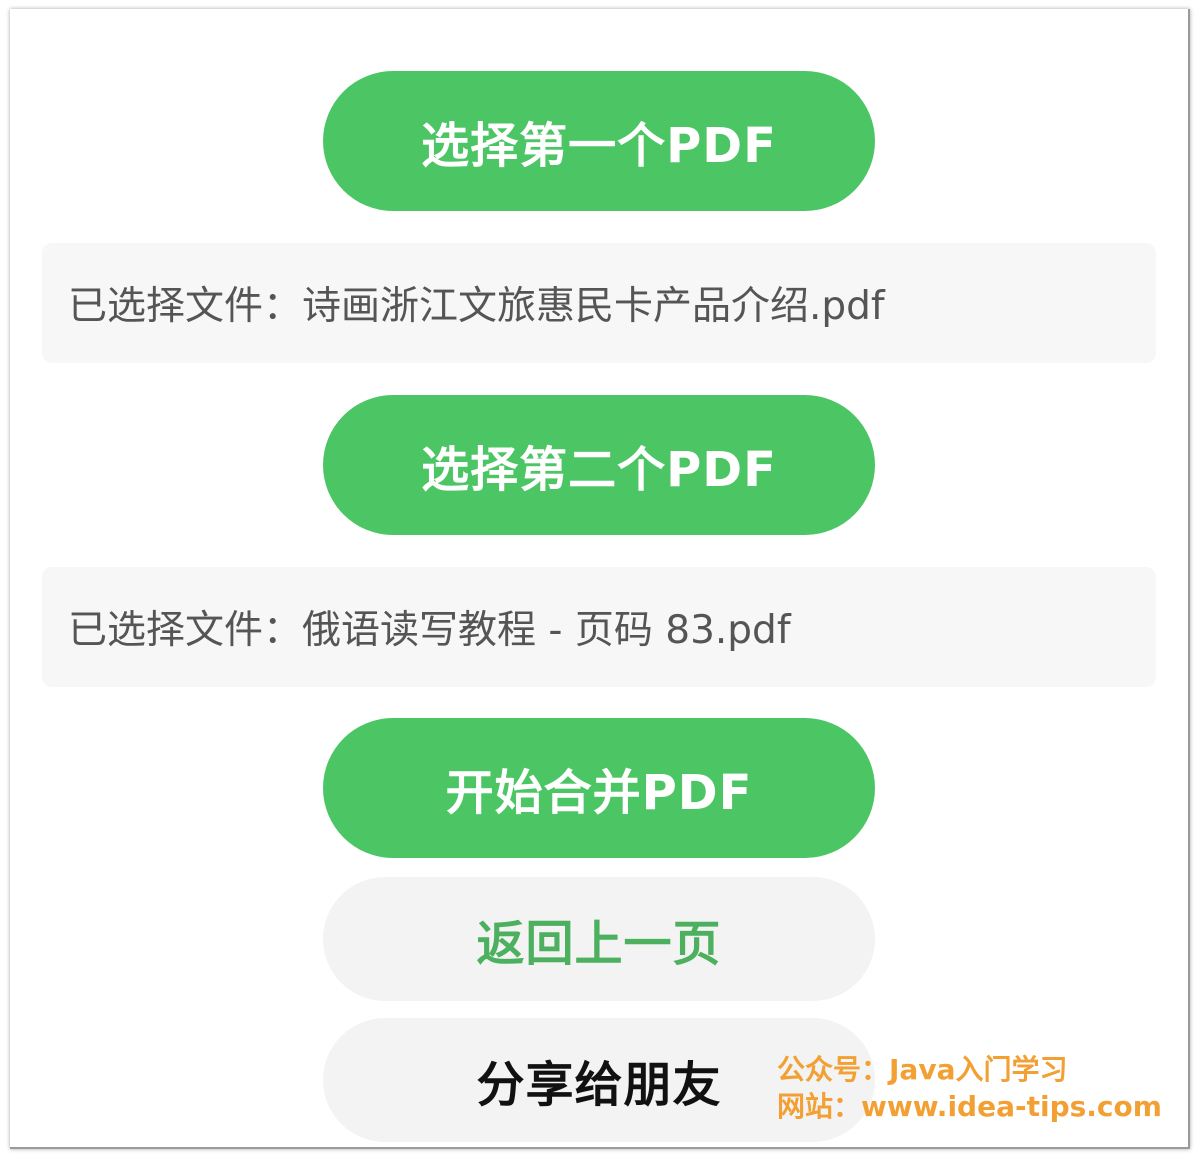 The height and width of the screenshot is (1160, 1200). What do you see at coordinates (546, 630) in the screenshot?
I see `second-file-name: 俄语读写教程 - 页码 83.pdf` at bounding box center [546, 630].